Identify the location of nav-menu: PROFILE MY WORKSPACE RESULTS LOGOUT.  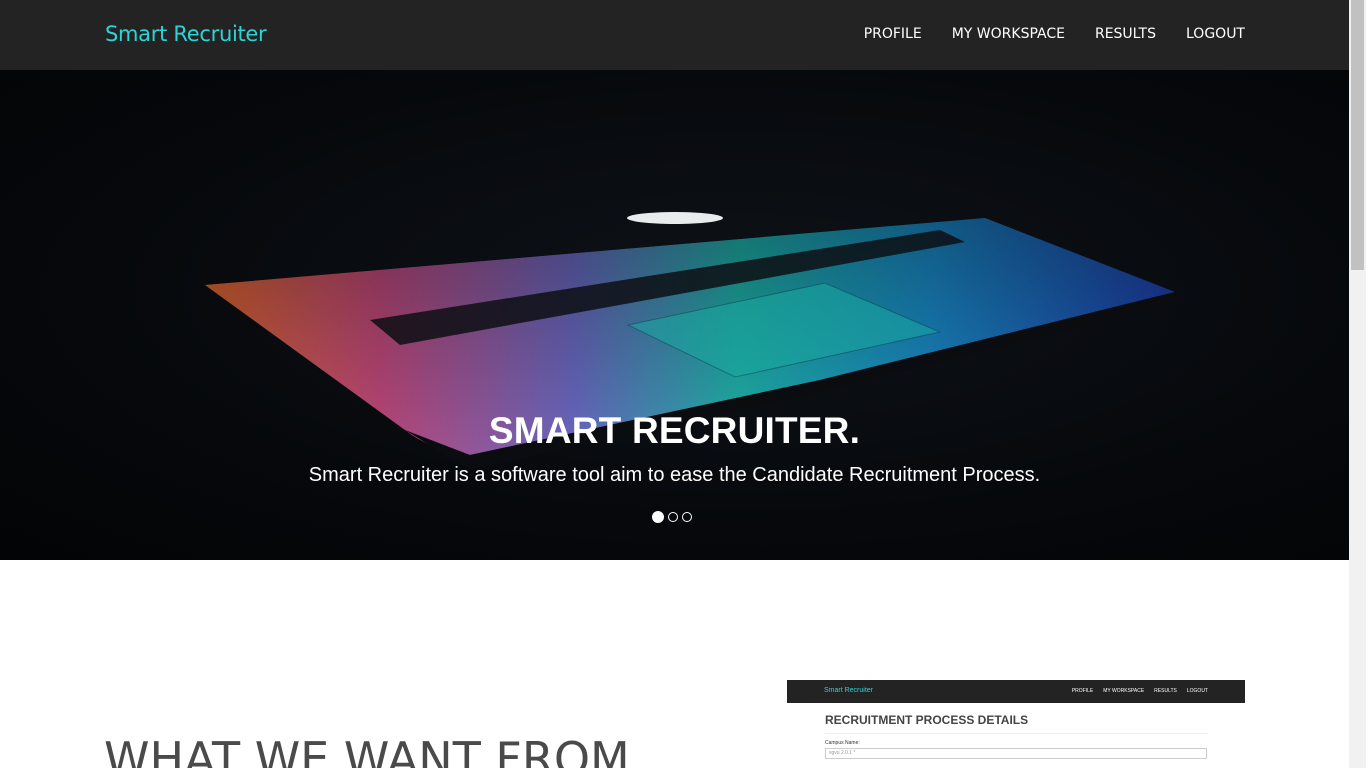
(1054, 34).